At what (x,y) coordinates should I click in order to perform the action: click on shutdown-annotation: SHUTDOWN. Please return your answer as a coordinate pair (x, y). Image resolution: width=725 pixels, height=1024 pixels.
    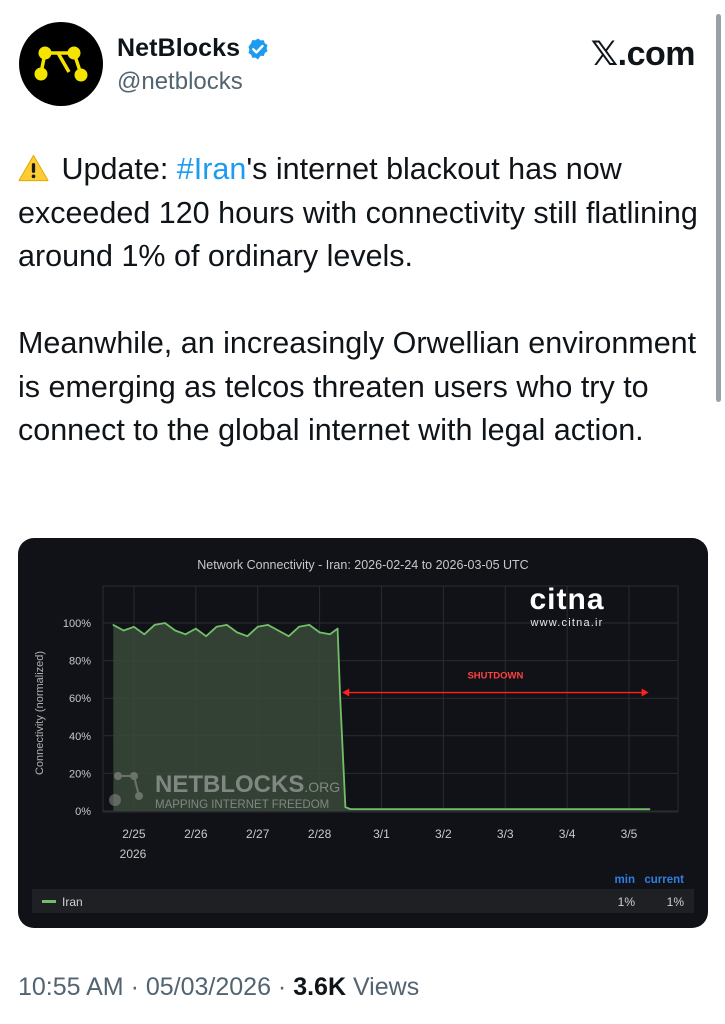
    Looking at the image, I should click on (495, 684).